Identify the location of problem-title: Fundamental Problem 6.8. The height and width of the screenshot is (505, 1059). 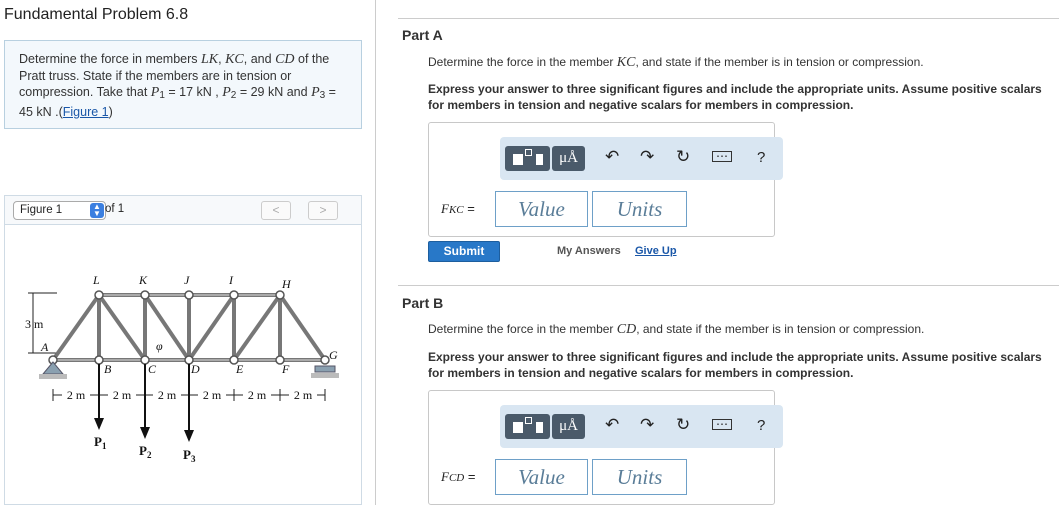
(96, 14).